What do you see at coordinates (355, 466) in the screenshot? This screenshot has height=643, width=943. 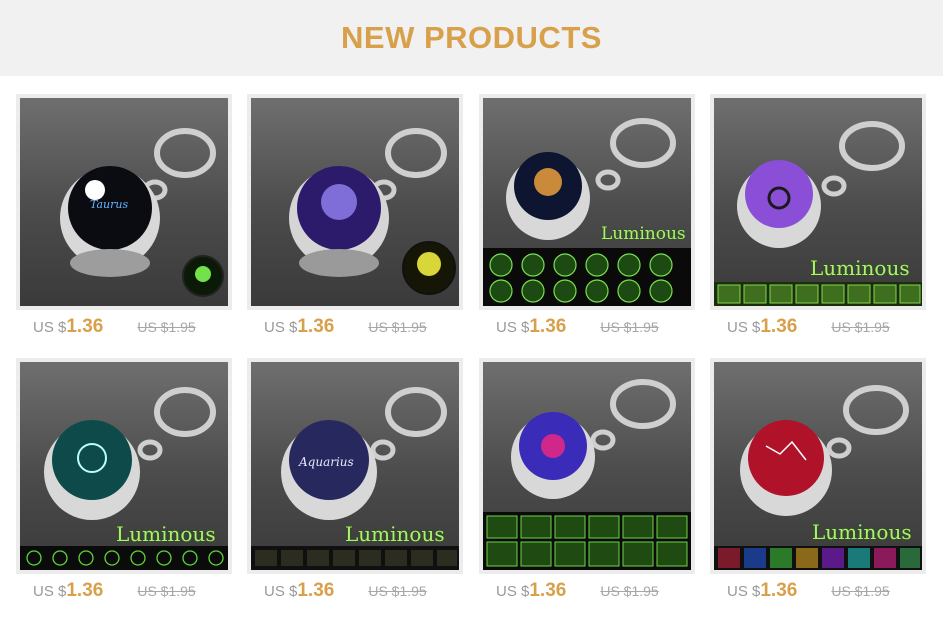 I see `product-image: Aquarius Luminous` at bounding box center [355, 466].